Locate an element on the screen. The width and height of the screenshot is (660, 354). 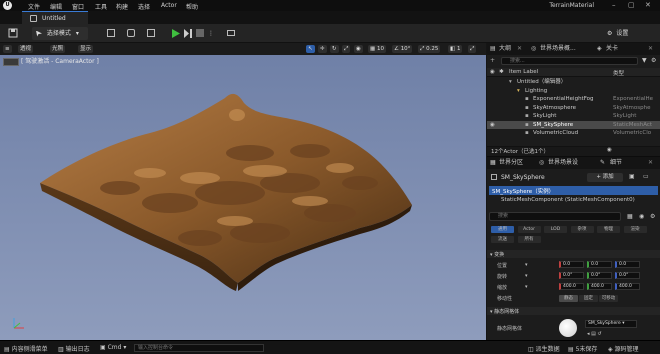
mobility-option: 固定 is located at coordinates (588, 298).